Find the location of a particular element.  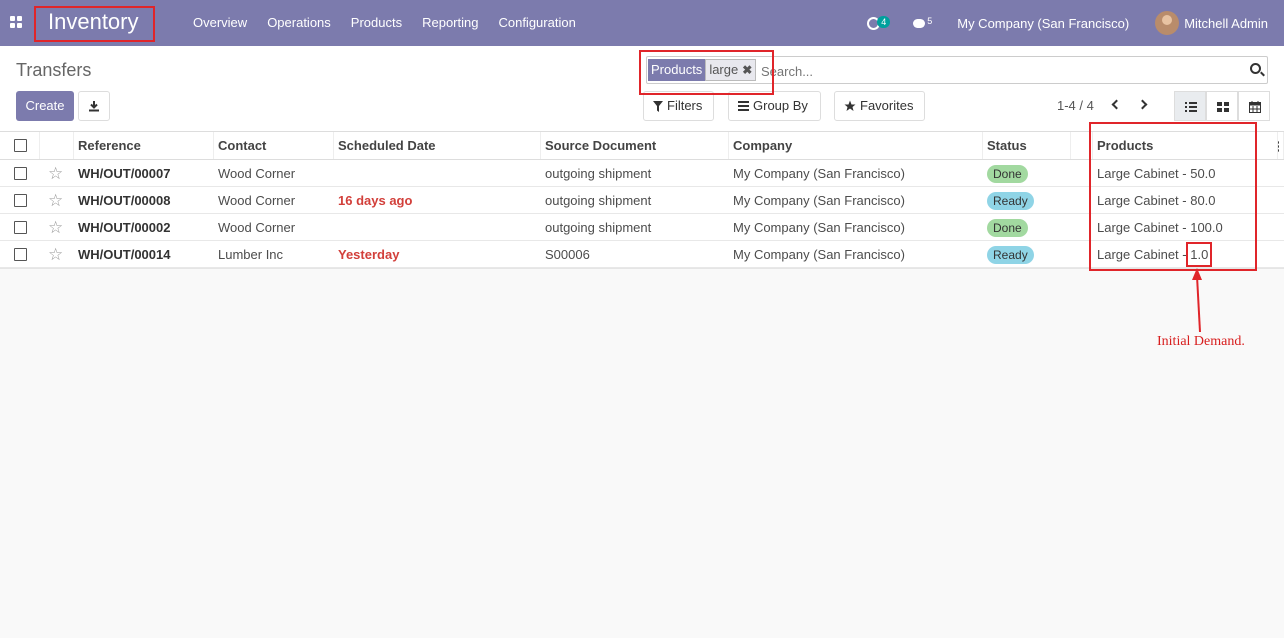

menu-overview: Overview is located at coordinates (220, 22).